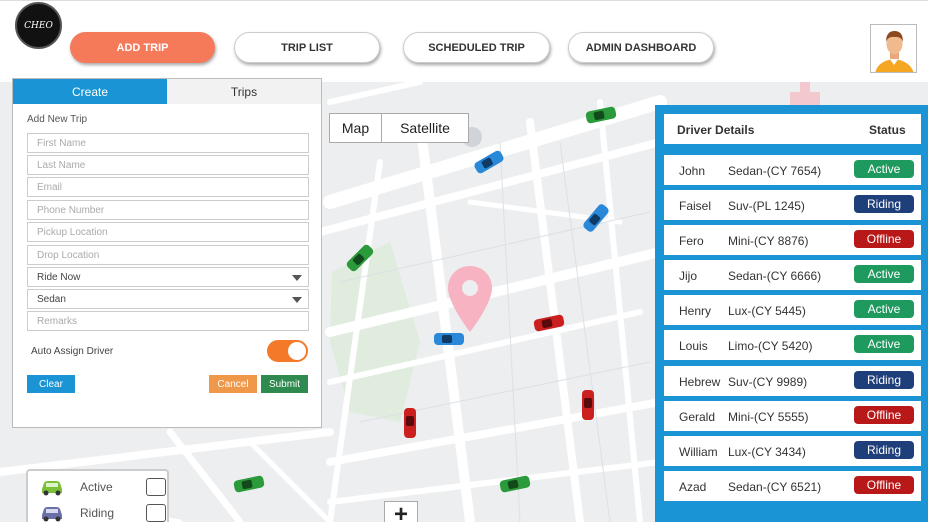 The image size is (928, 522). I want to click on driver-row: Louis Limo-(CY 5420) Active, so click(792, 345).